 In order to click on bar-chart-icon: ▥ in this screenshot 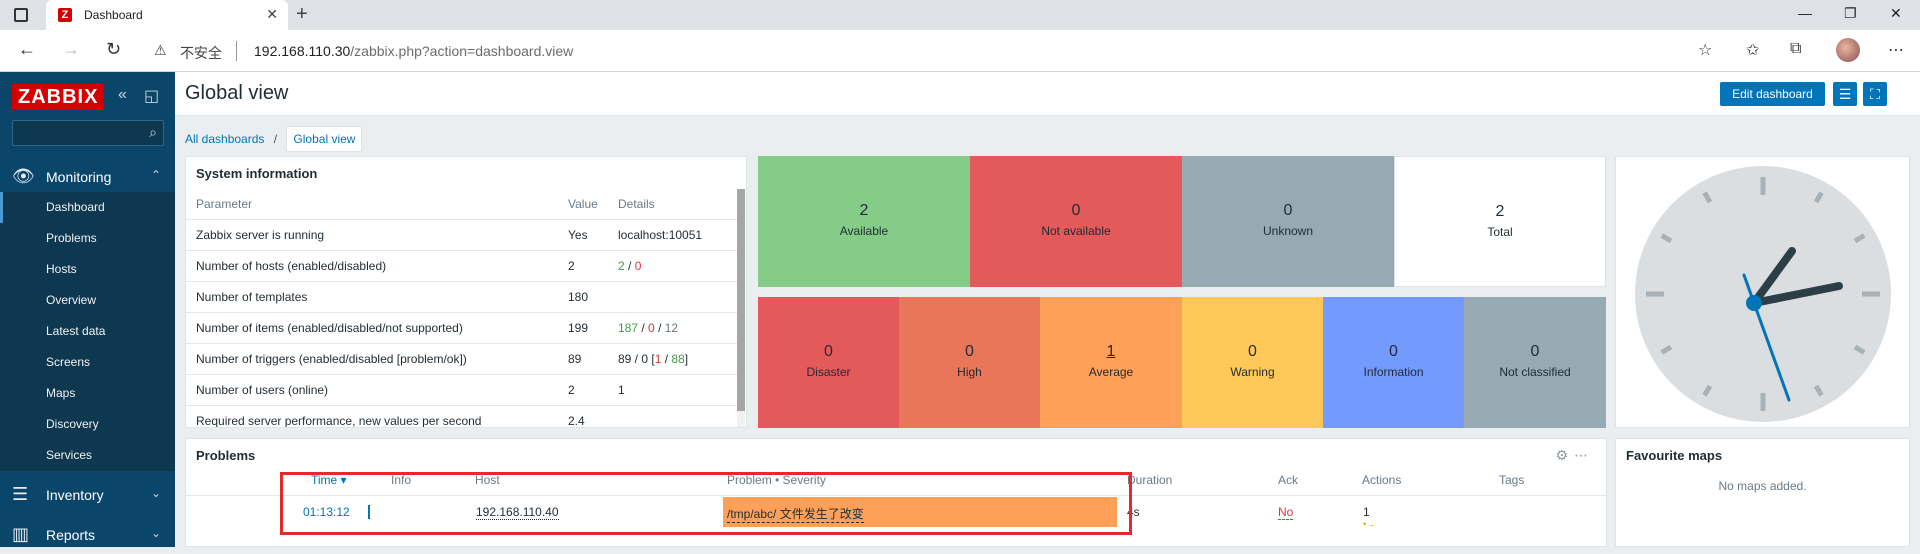, I will do `click(21, 534)`.